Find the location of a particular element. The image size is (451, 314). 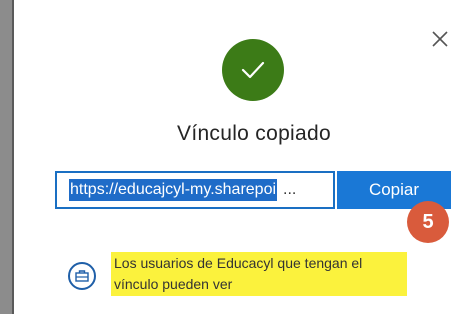

success-badge is located at coordinates (253, 70).